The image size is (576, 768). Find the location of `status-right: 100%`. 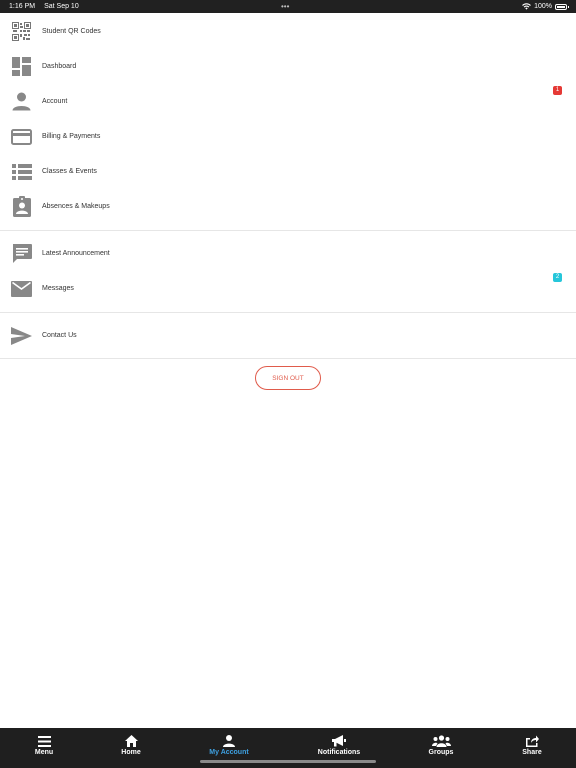

status-right: 100% is located at coordinates (545, 6).